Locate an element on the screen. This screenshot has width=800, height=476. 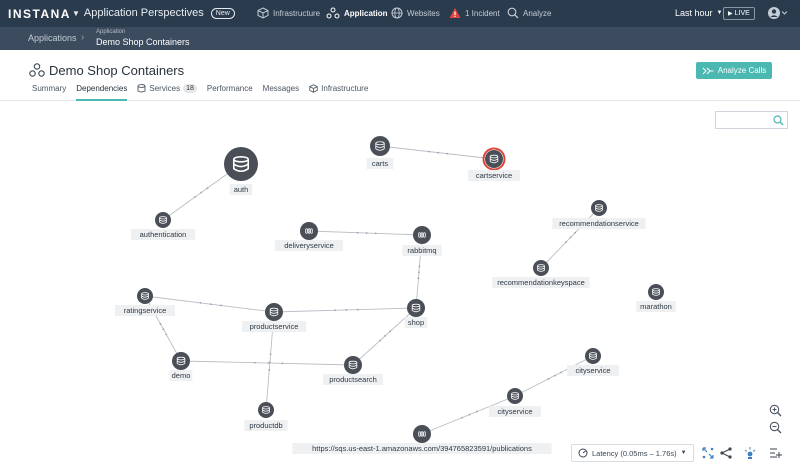
share-graph-icon is located at coordinates (726, 453).